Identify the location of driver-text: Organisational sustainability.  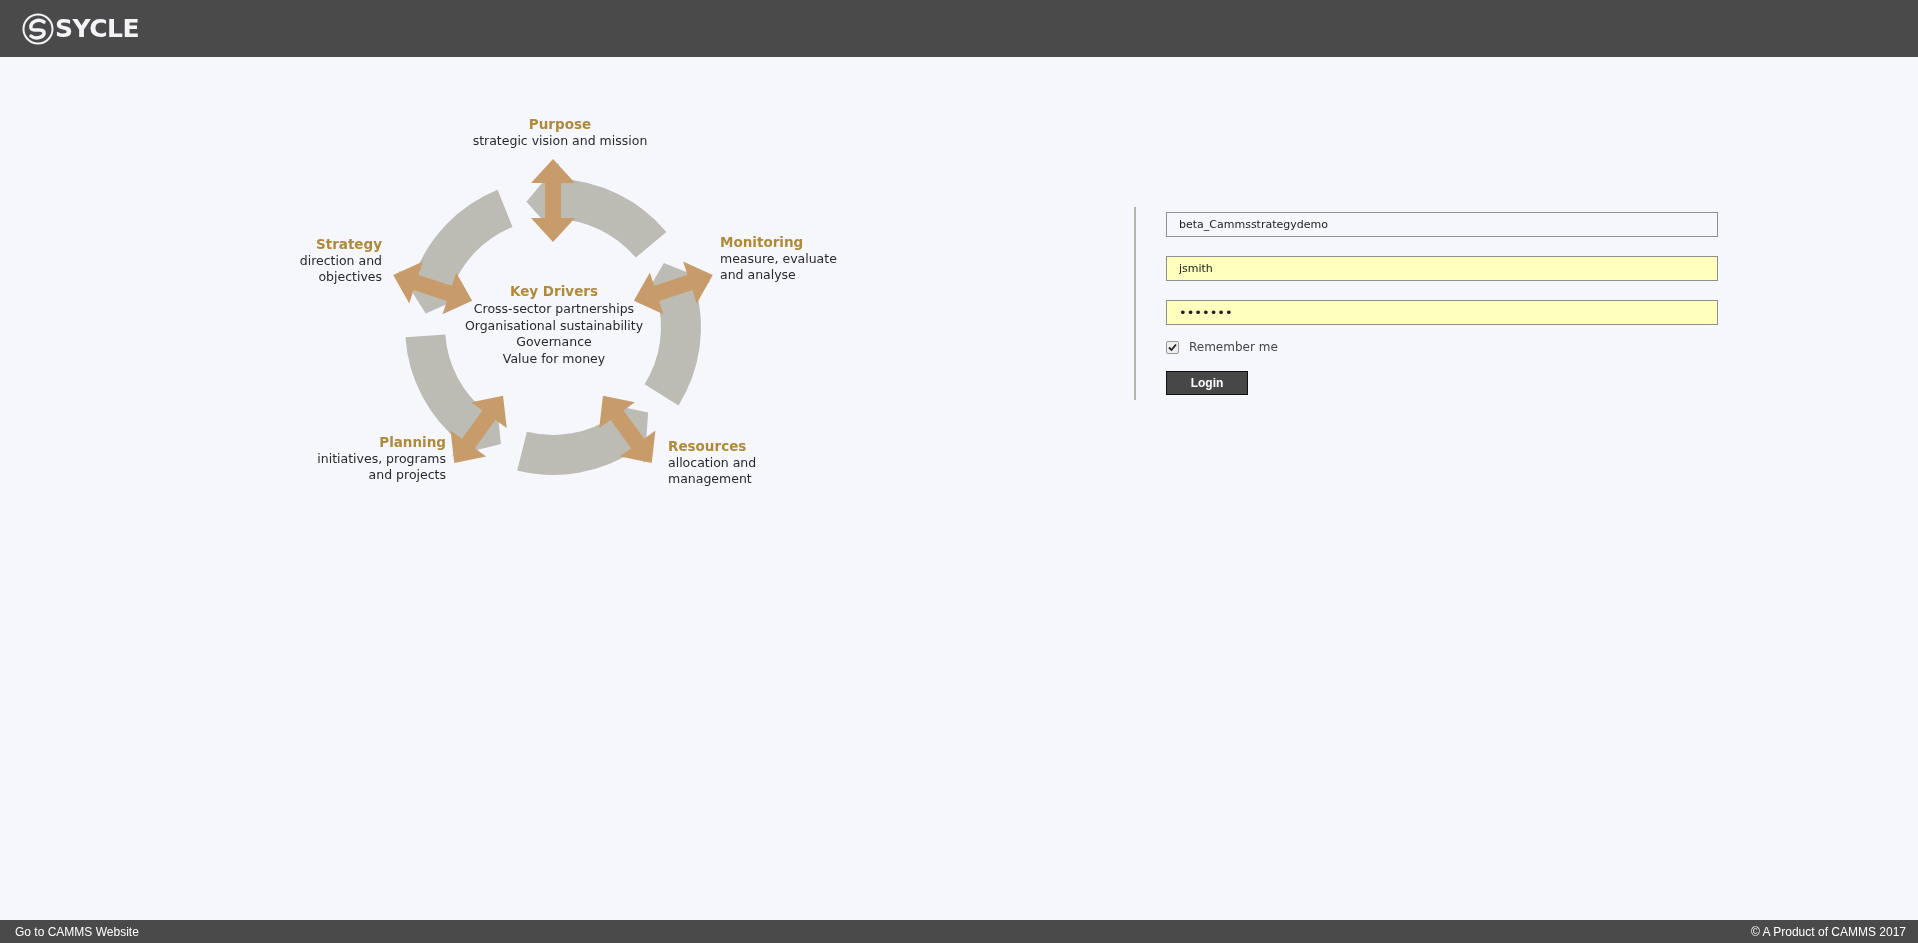
(554, 325).